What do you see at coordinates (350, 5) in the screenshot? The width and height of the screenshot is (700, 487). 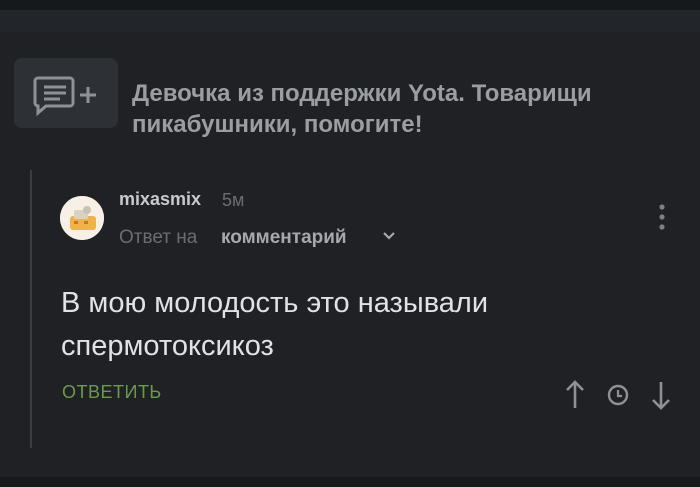 I see `status-bar` at bounding box center [350, 5].